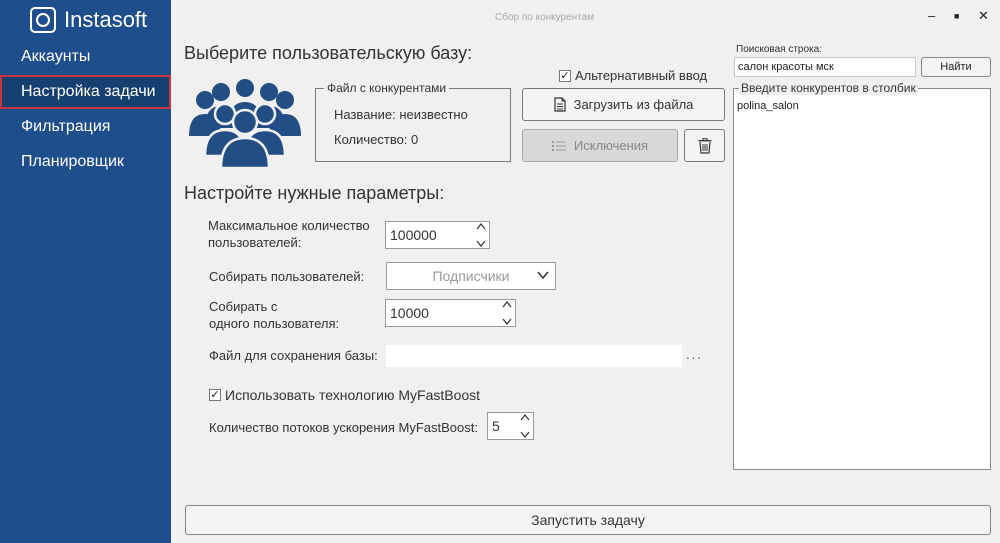  What do you see at coordinates (255, 242) in the screenshot?
I see `max-users-label-line2: пользователей:` at bounding box center [255, 242].